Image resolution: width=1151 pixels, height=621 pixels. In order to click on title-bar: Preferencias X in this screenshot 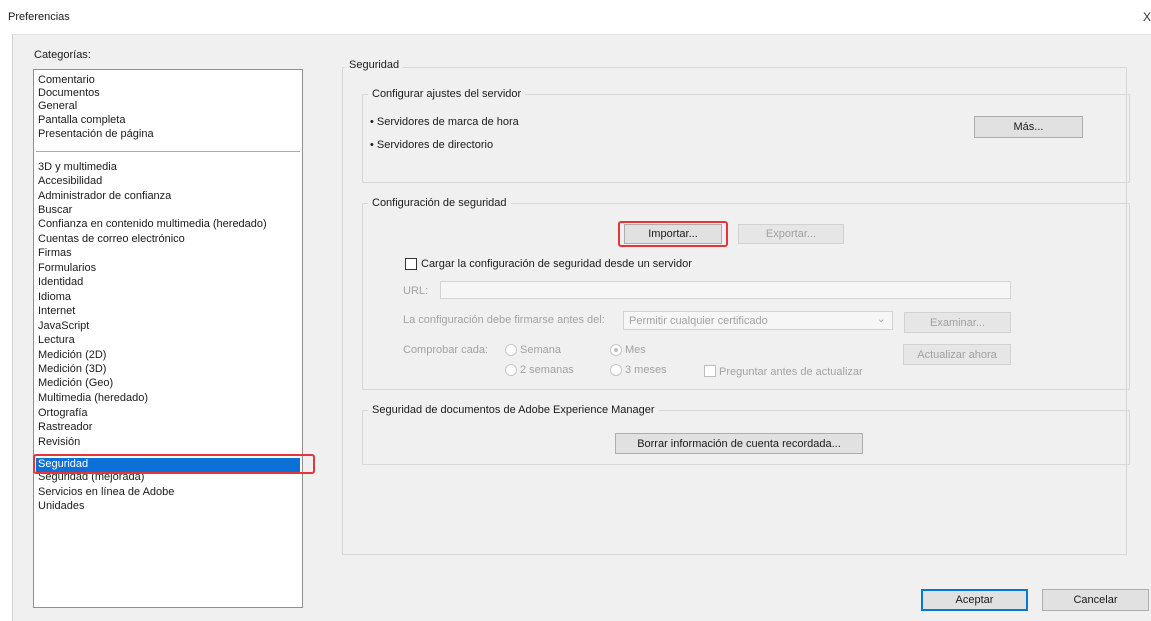, I will do `click(575, 17)`.